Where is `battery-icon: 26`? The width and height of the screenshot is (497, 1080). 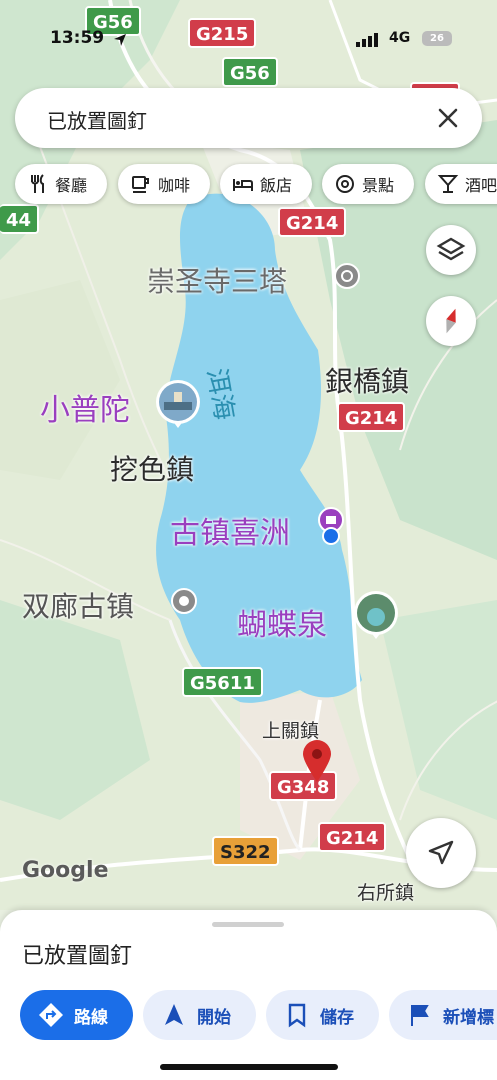
battery-icon: 26 is located at coordinates (437, 38).